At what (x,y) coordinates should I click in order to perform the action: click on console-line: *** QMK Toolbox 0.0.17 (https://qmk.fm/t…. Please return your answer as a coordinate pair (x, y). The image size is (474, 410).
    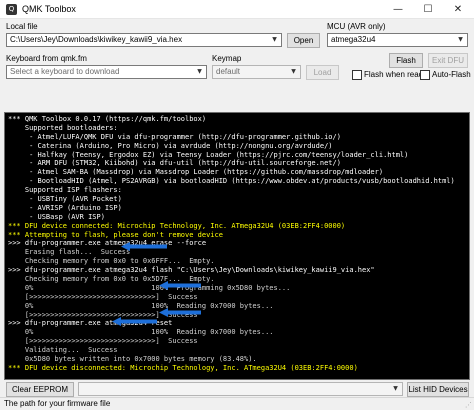
    Looking at the image, I should click on (107, 119).